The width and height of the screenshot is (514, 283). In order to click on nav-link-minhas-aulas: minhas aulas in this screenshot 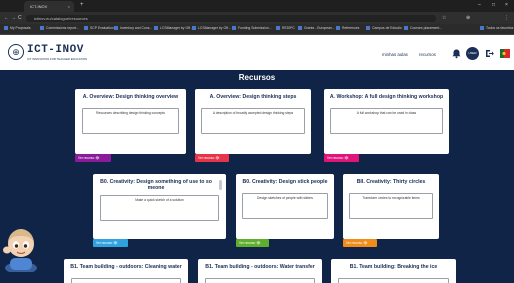, I will do `click(395, 54)`.